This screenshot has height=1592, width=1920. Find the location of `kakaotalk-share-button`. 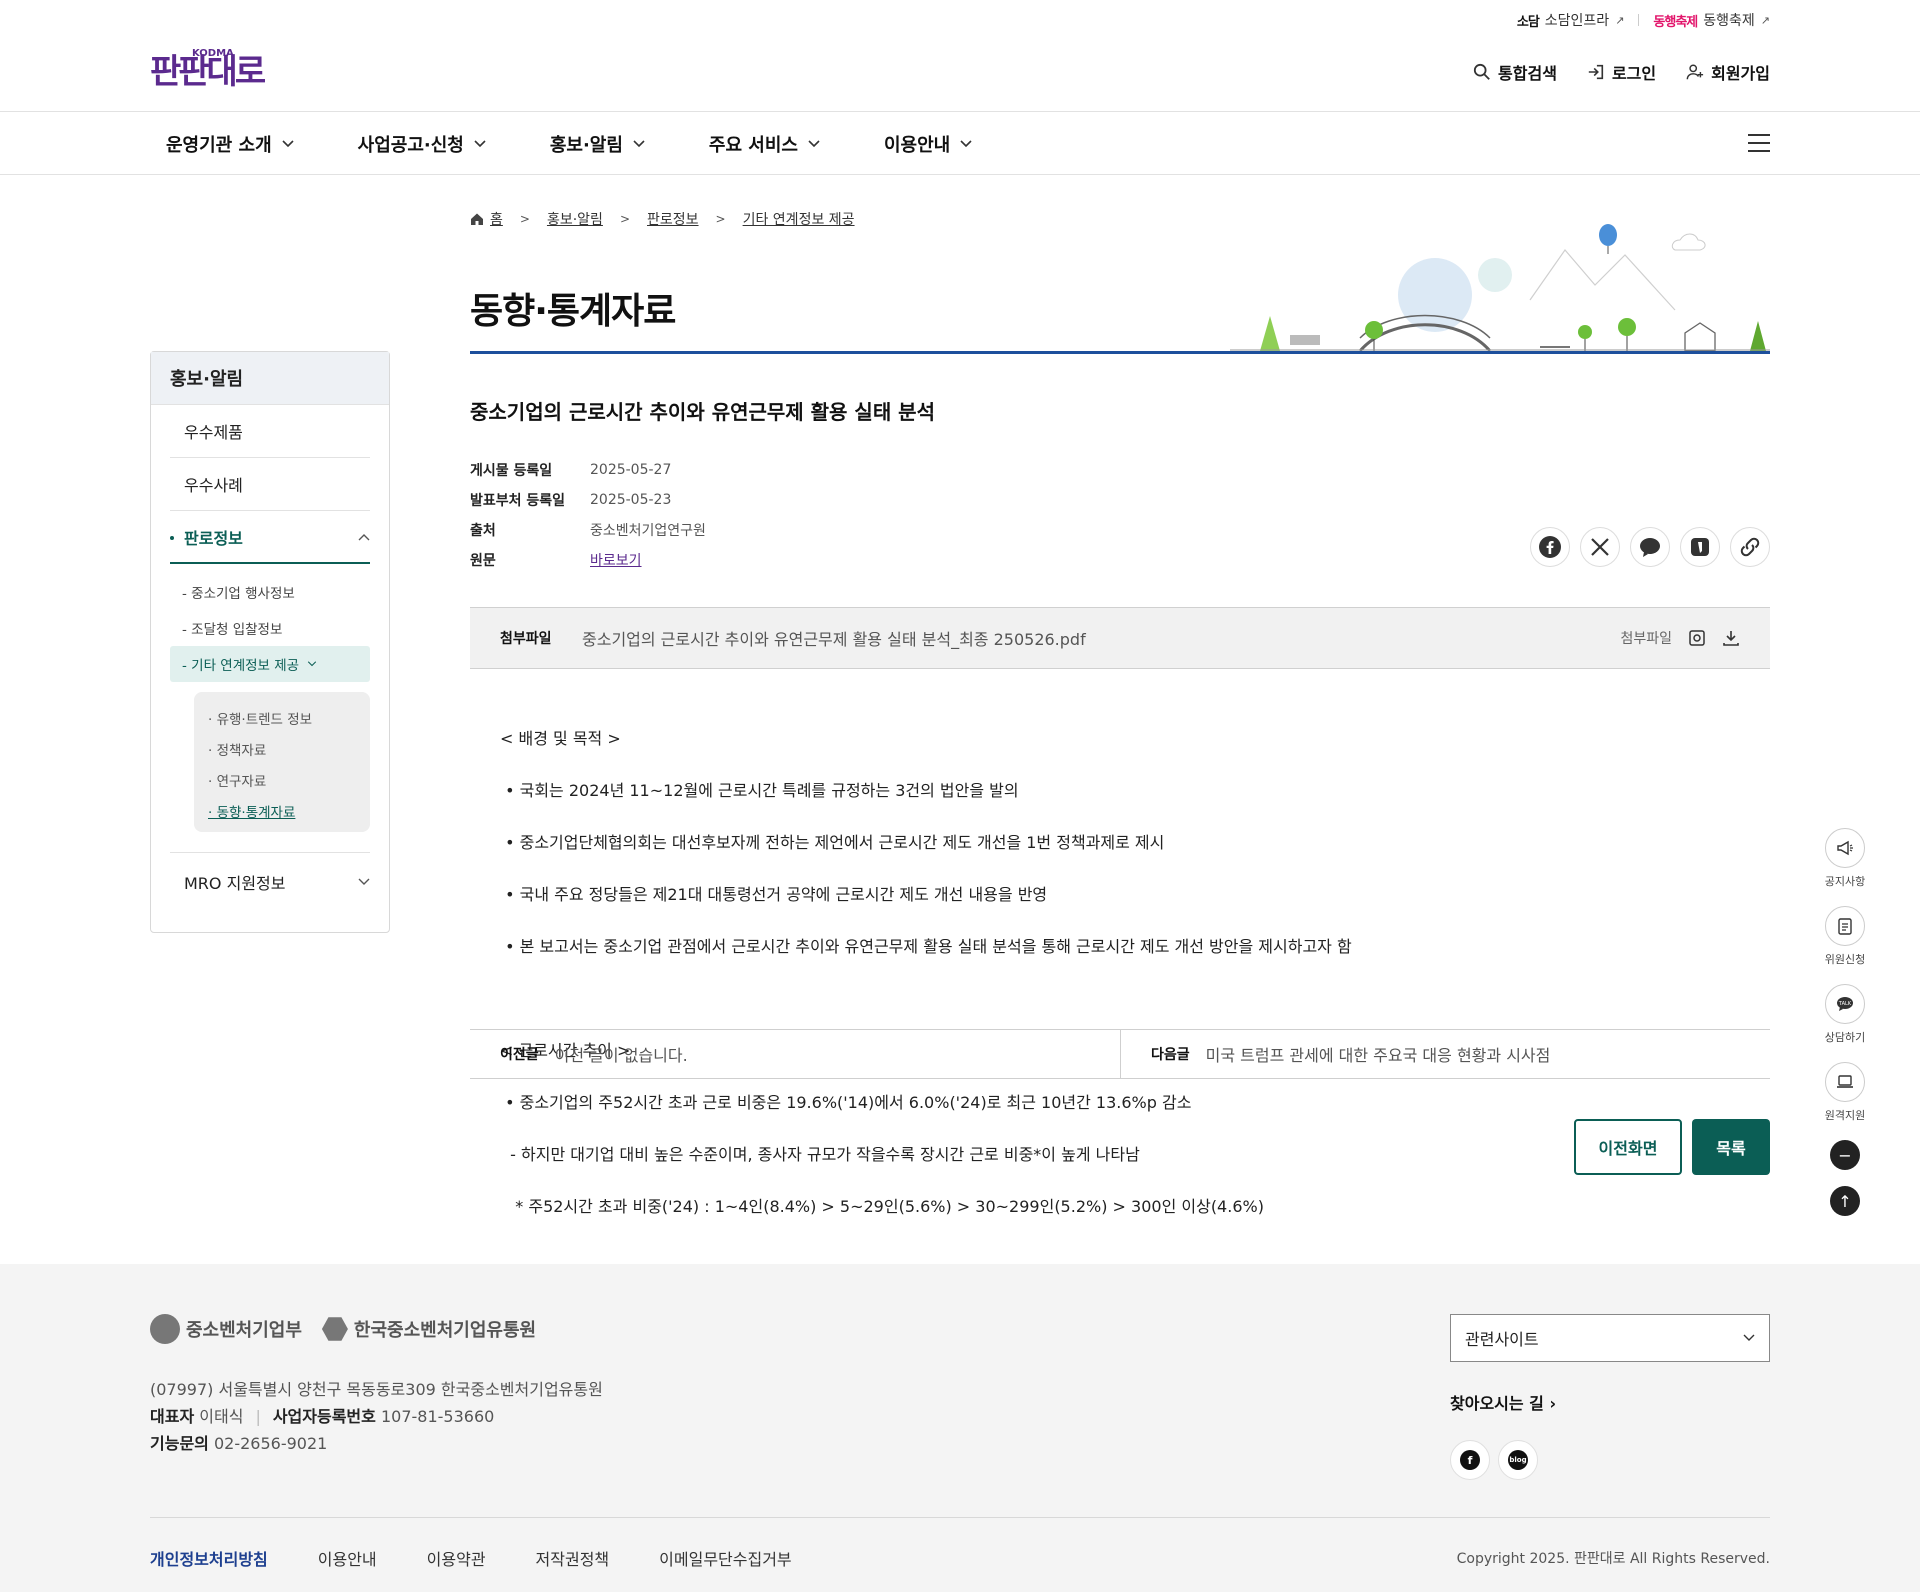

kakaotalk-share-button is located at coordinates (1650, 547).